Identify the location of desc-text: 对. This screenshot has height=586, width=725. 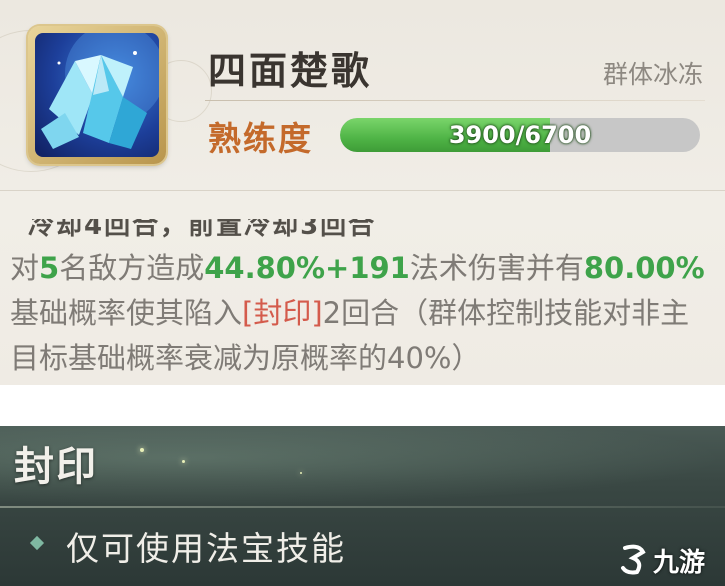
(25, 268).